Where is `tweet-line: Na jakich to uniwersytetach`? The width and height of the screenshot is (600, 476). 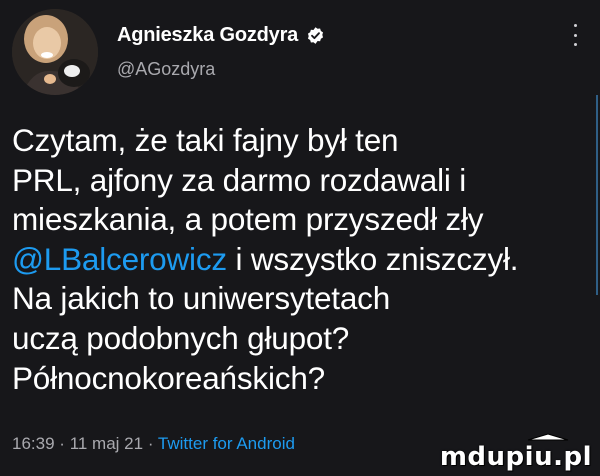
tweet-line: Na jakich to uniwersytetach is located at coordinates (201, 298).